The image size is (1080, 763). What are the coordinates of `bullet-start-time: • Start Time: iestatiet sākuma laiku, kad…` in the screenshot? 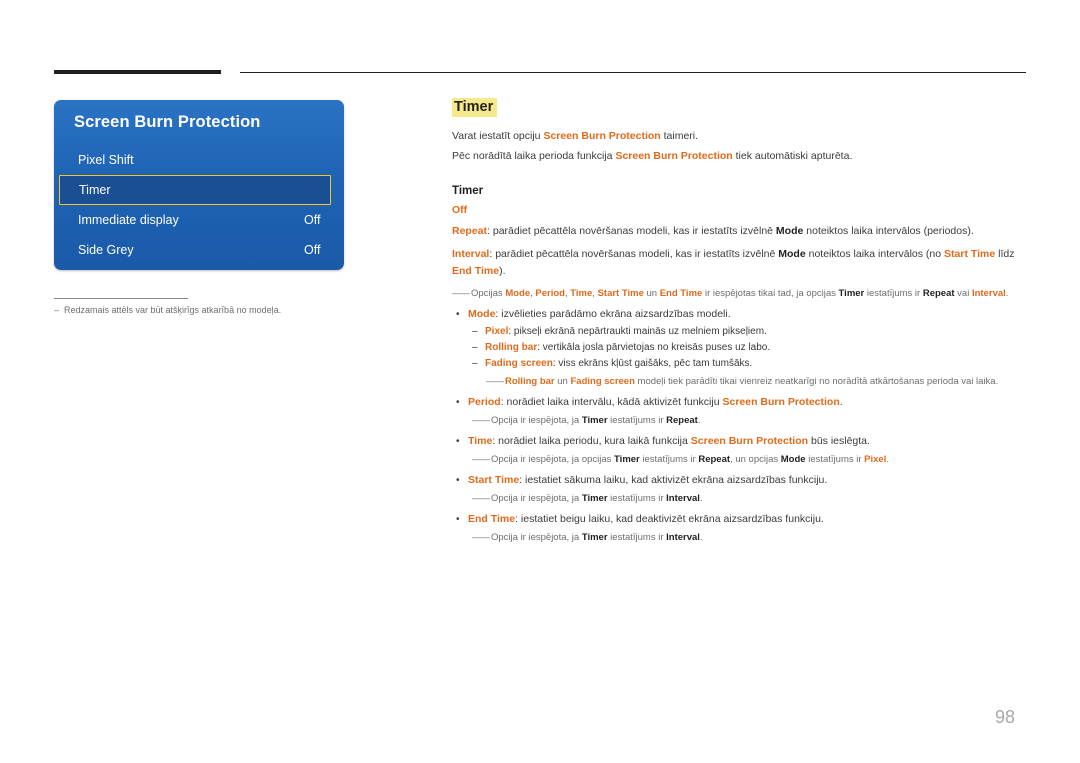 It's located at (739, 480).